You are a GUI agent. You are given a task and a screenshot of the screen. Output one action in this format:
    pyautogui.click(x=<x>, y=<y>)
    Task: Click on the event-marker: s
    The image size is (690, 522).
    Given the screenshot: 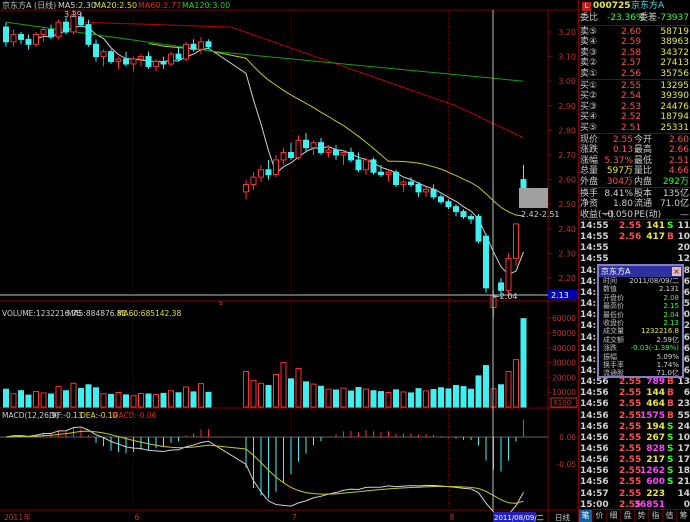 What is the action you would take?
    pyautogui.click(x=221, y=303)
    